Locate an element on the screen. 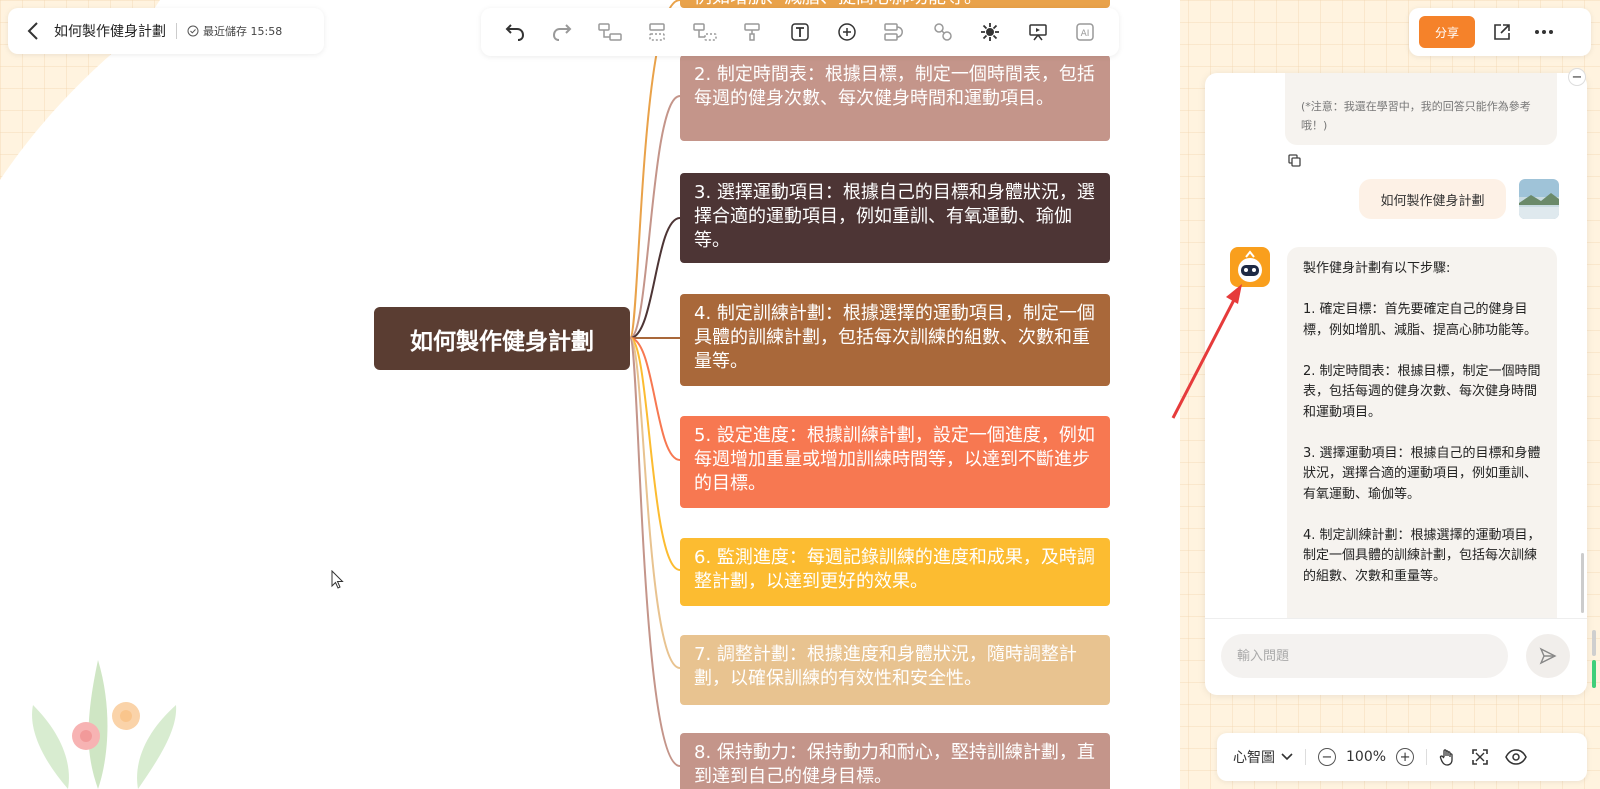 The image size is (1600, 789). export-icon is located at coordinates (1502, 32).